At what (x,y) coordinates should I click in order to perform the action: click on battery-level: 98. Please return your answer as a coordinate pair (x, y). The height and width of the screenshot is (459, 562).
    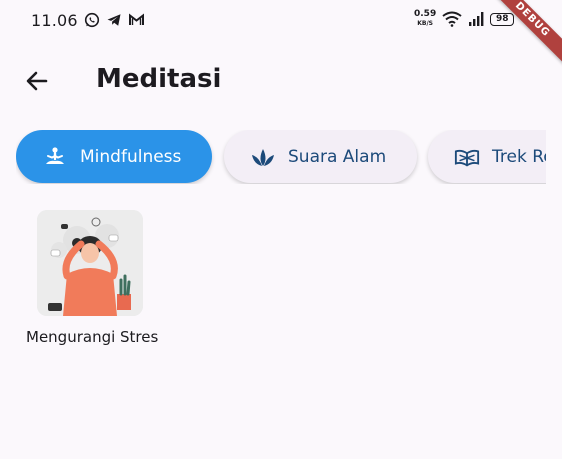
    Looking at the image, I should click on (502, 18).